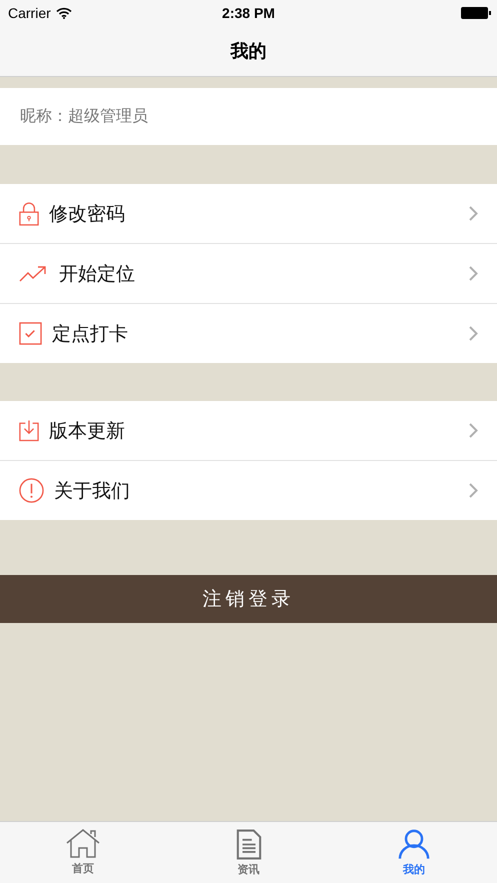  Describe the element at coordinates (90, 334) in the screenshot. I see `menu-label: 定点打卡` at that location.